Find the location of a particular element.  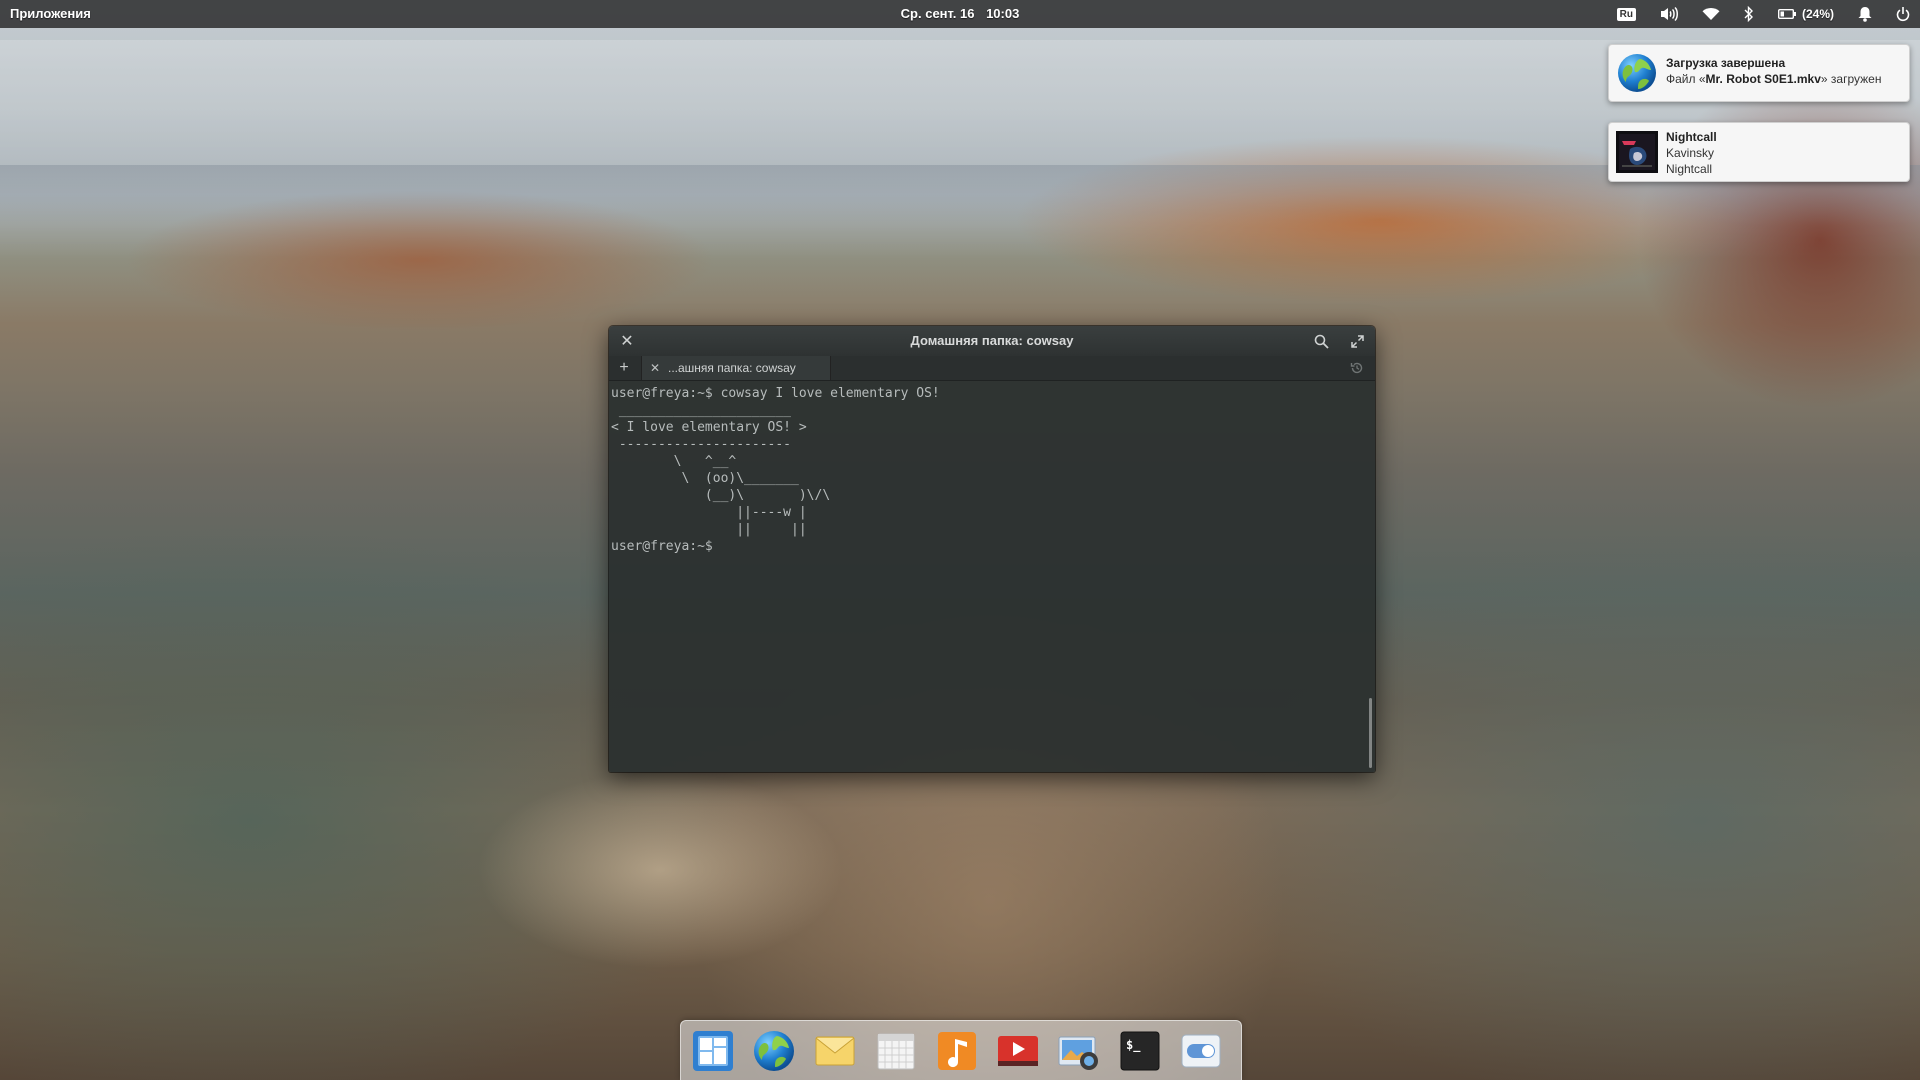

album-art-icon is located at coordinates (1637, 152).